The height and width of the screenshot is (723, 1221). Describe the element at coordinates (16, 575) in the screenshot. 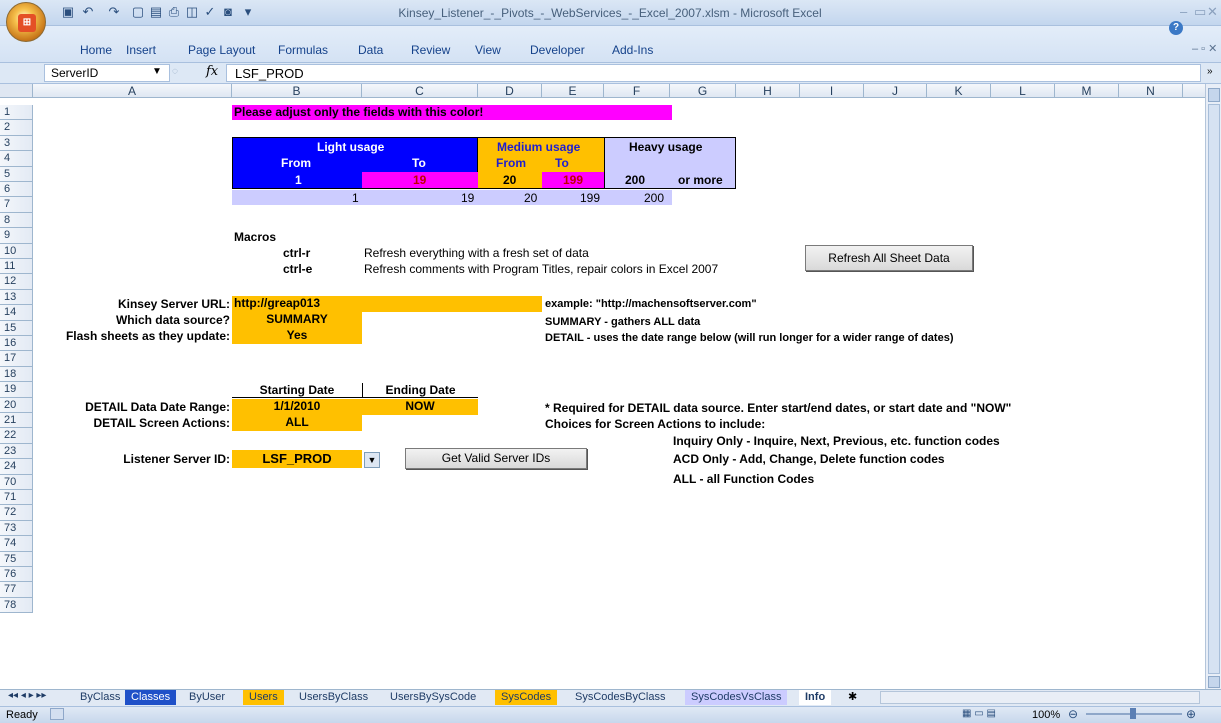

I see `row-header: 76` at that location.